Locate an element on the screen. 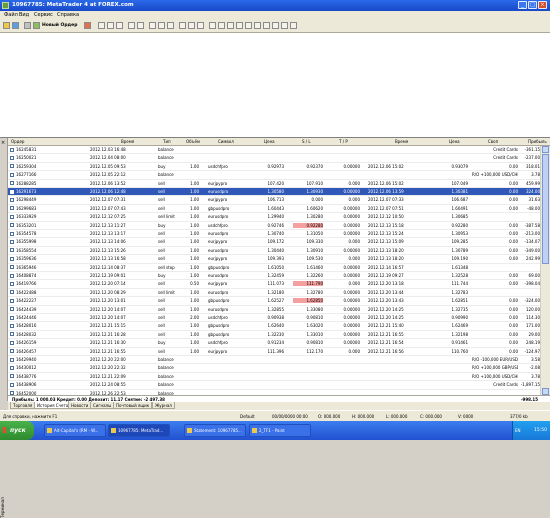 The height and width of the screenshot is (518, 550). templates-icon is located at coordinates (200, 25).